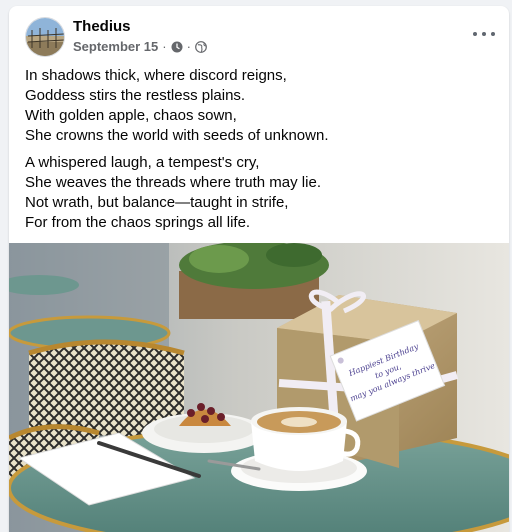 Image resolution: width=512 pixels, height=532 pixels. What do you see at coordinates (138, 222) in the screenshot?
I see `poem-line: For from the chaos springs all life.` at bounding box center [138, 222].